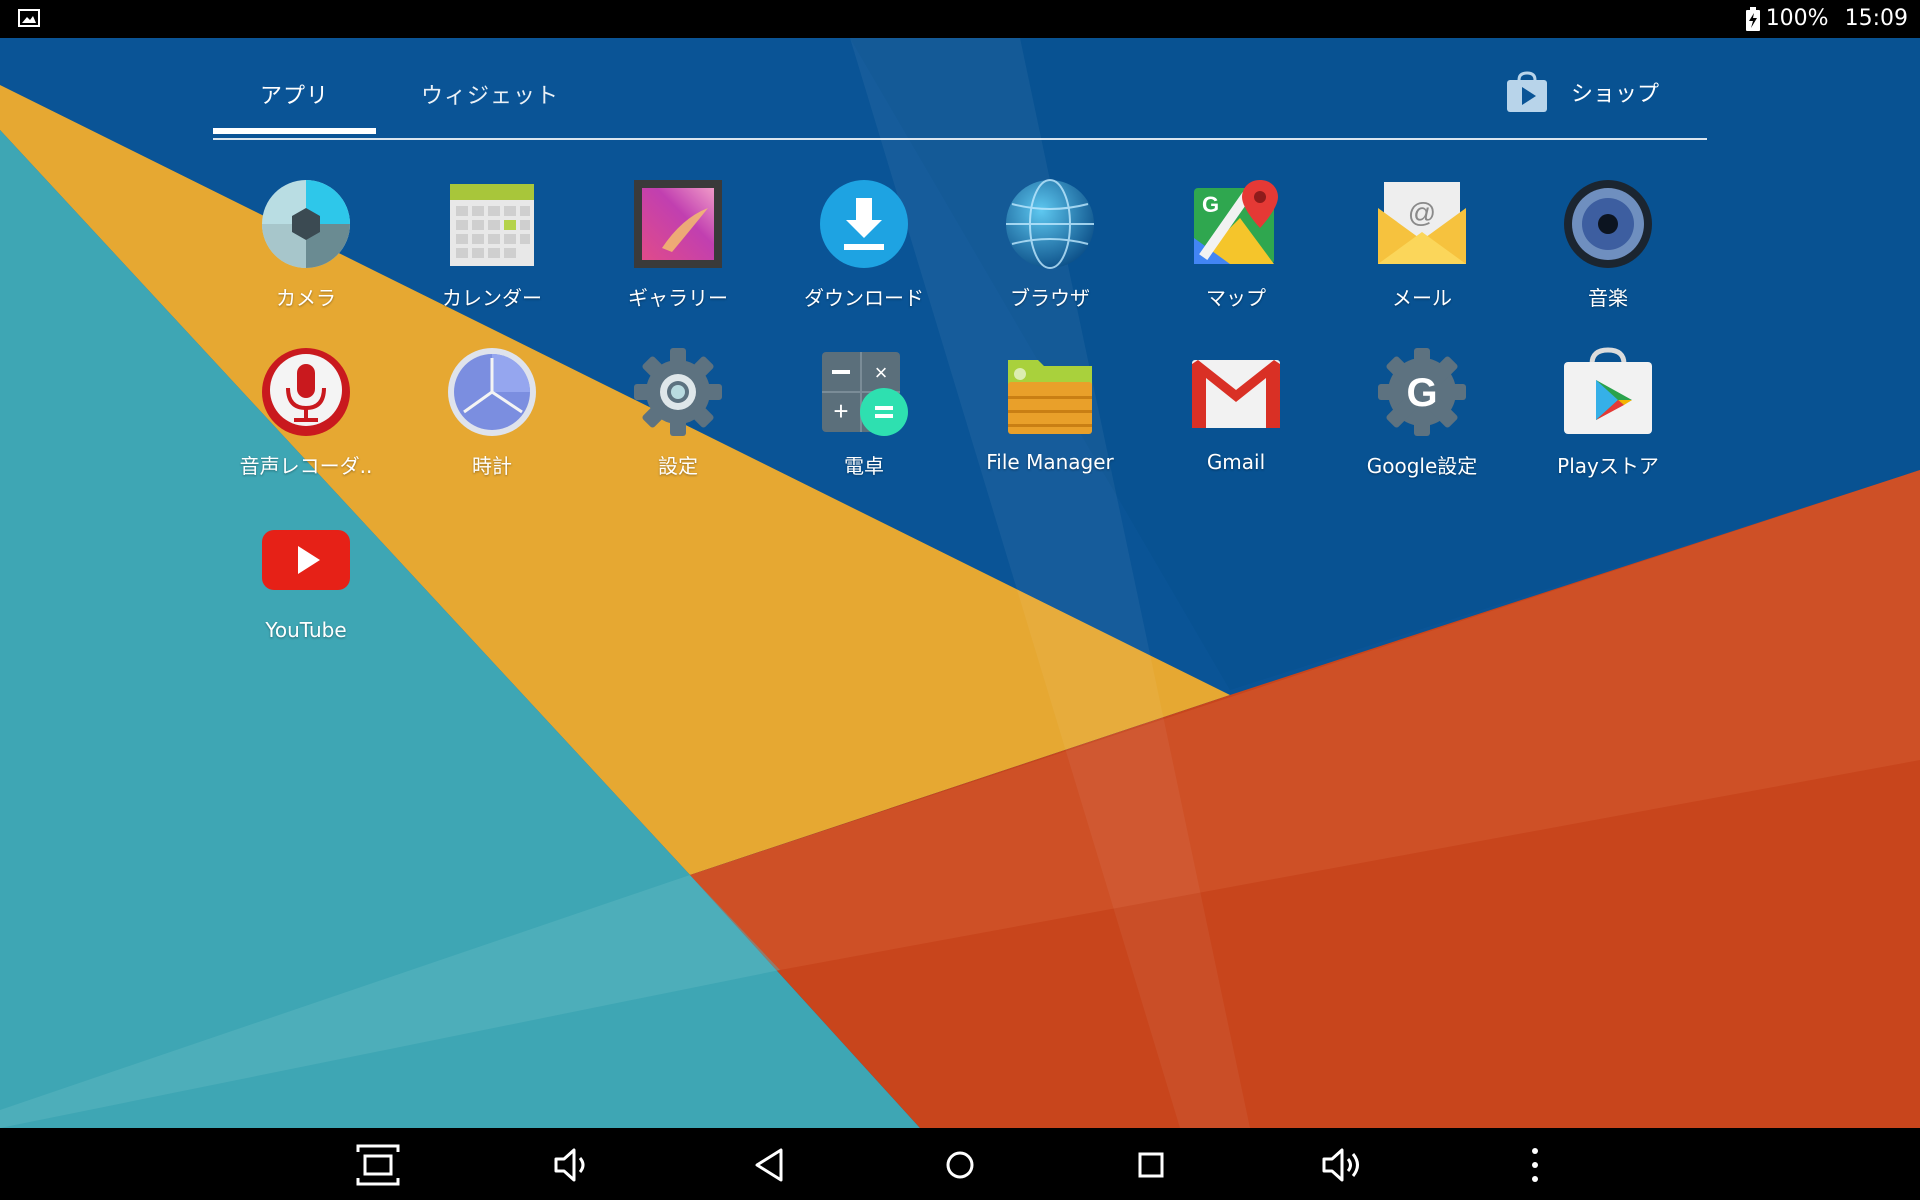 The width and height of the screenshot is (1920, 1200). Describe the element at coordinates (960, 19) in the screenshot. I see `status-bar: 100% 15:09` at that location.